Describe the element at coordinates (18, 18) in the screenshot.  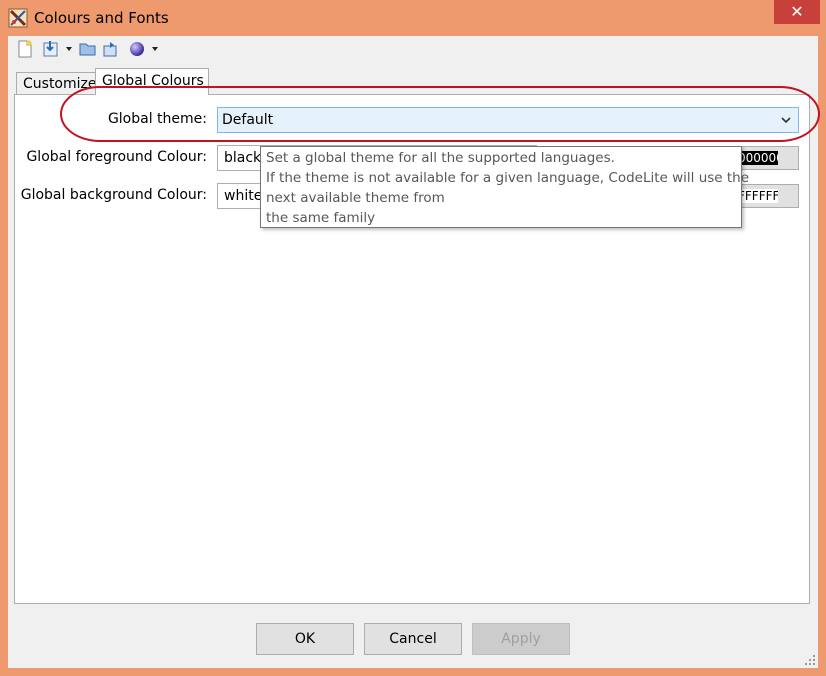
I see `codelite-app-icon` at that location.